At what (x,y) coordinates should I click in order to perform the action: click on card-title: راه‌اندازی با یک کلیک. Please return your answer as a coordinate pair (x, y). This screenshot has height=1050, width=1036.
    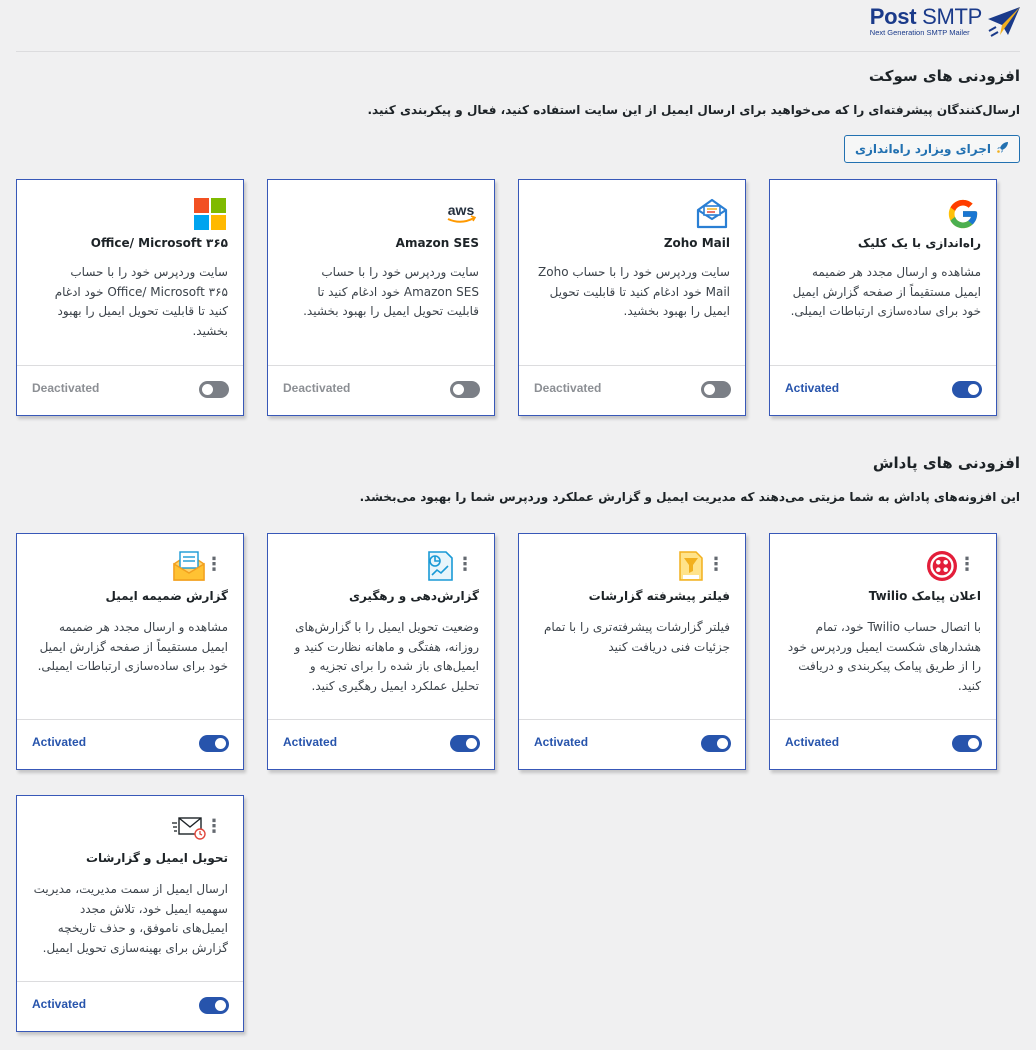
    Looking at the image, I should click on (919, 243).